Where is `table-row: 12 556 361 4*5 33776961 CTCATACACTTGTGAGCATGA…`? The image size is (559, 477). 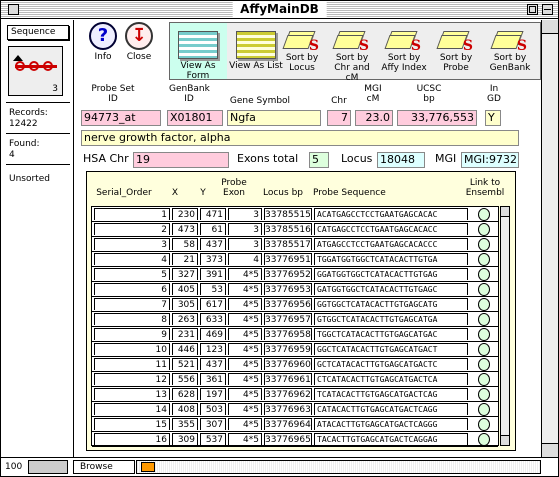 table-row: 12 556 361 4*5 33776961 CTCATACACTTGTGAGCATGA… is located at coordinates (295, 379).